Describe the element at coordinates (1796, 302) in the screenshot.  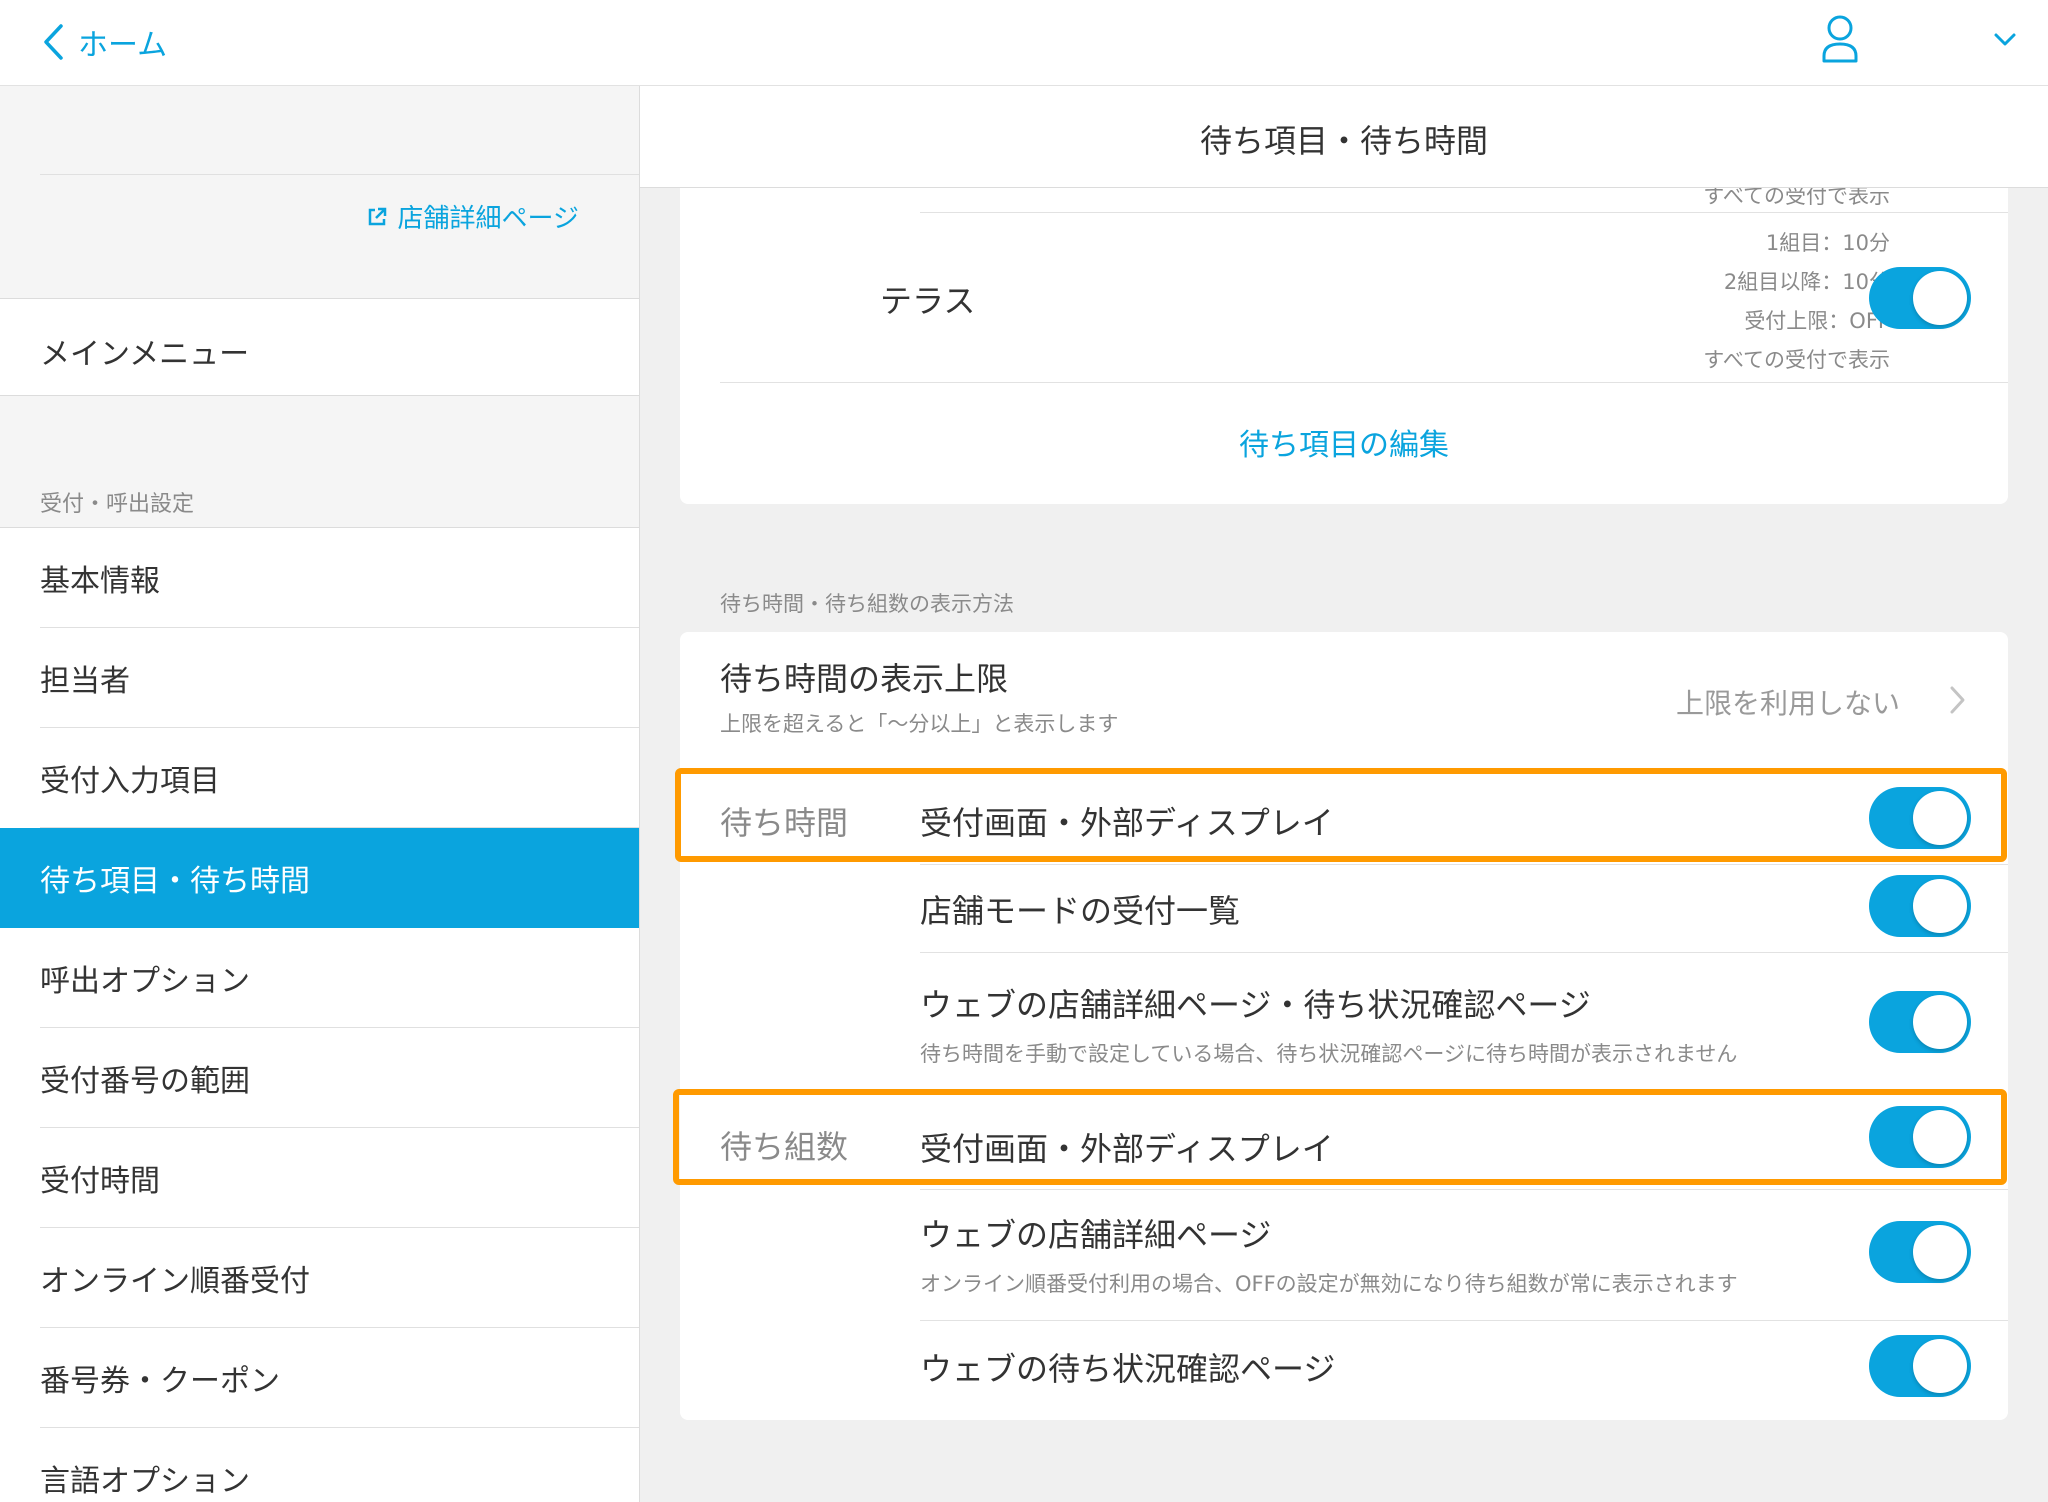
I see `wait-item-terrace-details: 1組目：10分 2組目以降：10分 受付上限：OFF すべての受付で表示` at that location.